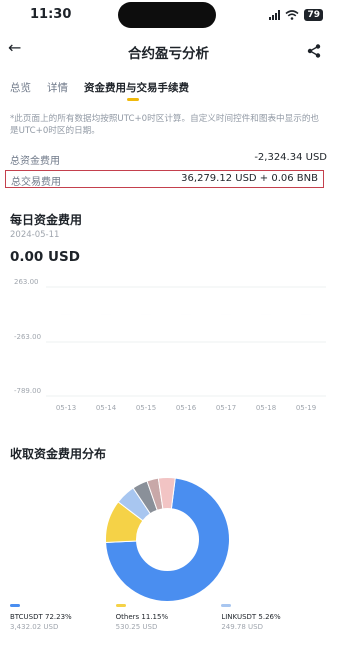 This screenshot has width=337, height=650. Describe the element at coordinates (186, 408) in the screenshot. I see `x-tick-label: 05-16` at that location.